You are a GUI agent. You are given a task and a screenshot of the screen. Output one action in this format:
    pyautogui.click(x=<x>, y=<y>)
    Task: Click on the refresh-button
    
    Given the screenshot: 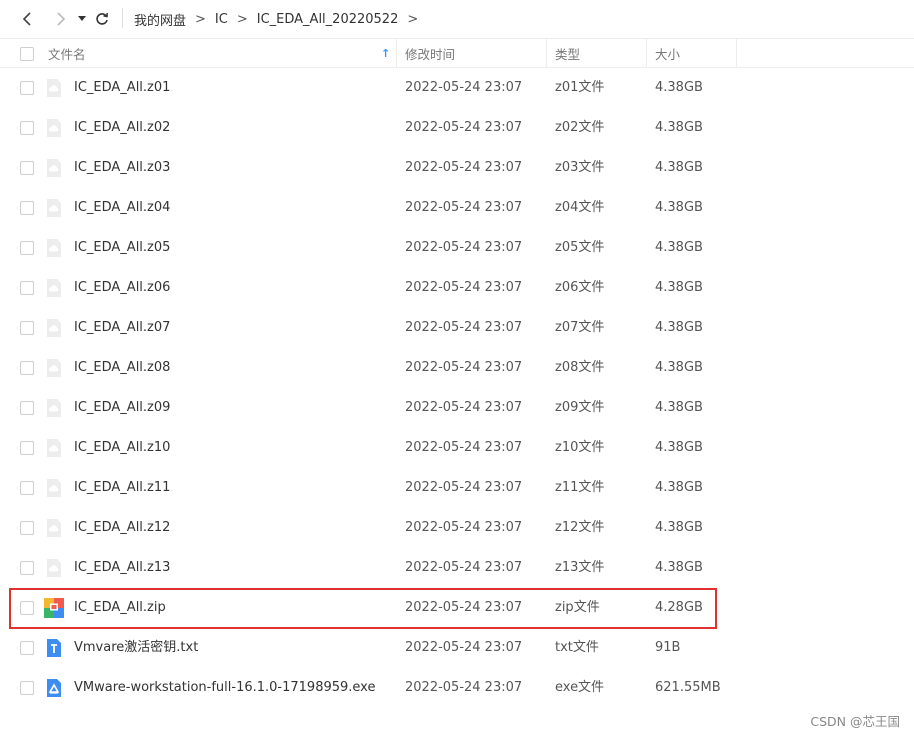 What is the action you would take?
    pyautogui.click(x=102, y=19)
    